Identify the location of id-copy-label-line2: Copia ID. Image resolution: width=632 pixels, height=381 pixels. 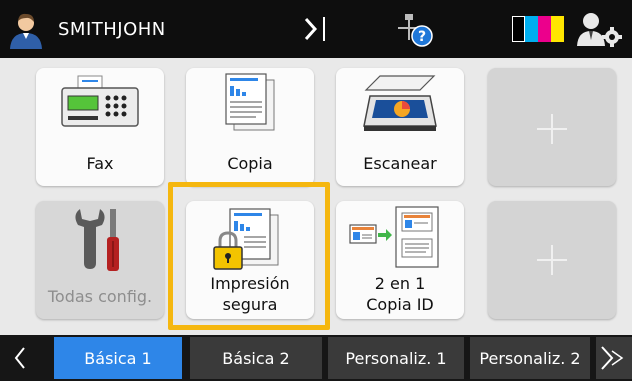
(400, 304).